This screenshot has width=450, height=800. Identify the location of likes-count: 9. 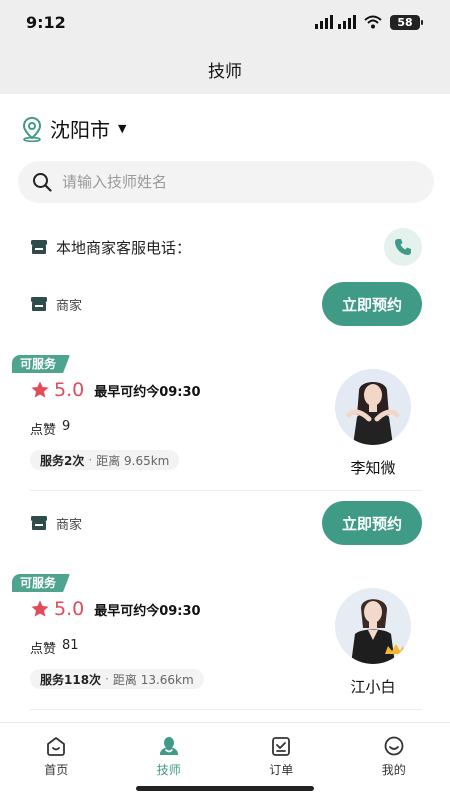
(66, 426).